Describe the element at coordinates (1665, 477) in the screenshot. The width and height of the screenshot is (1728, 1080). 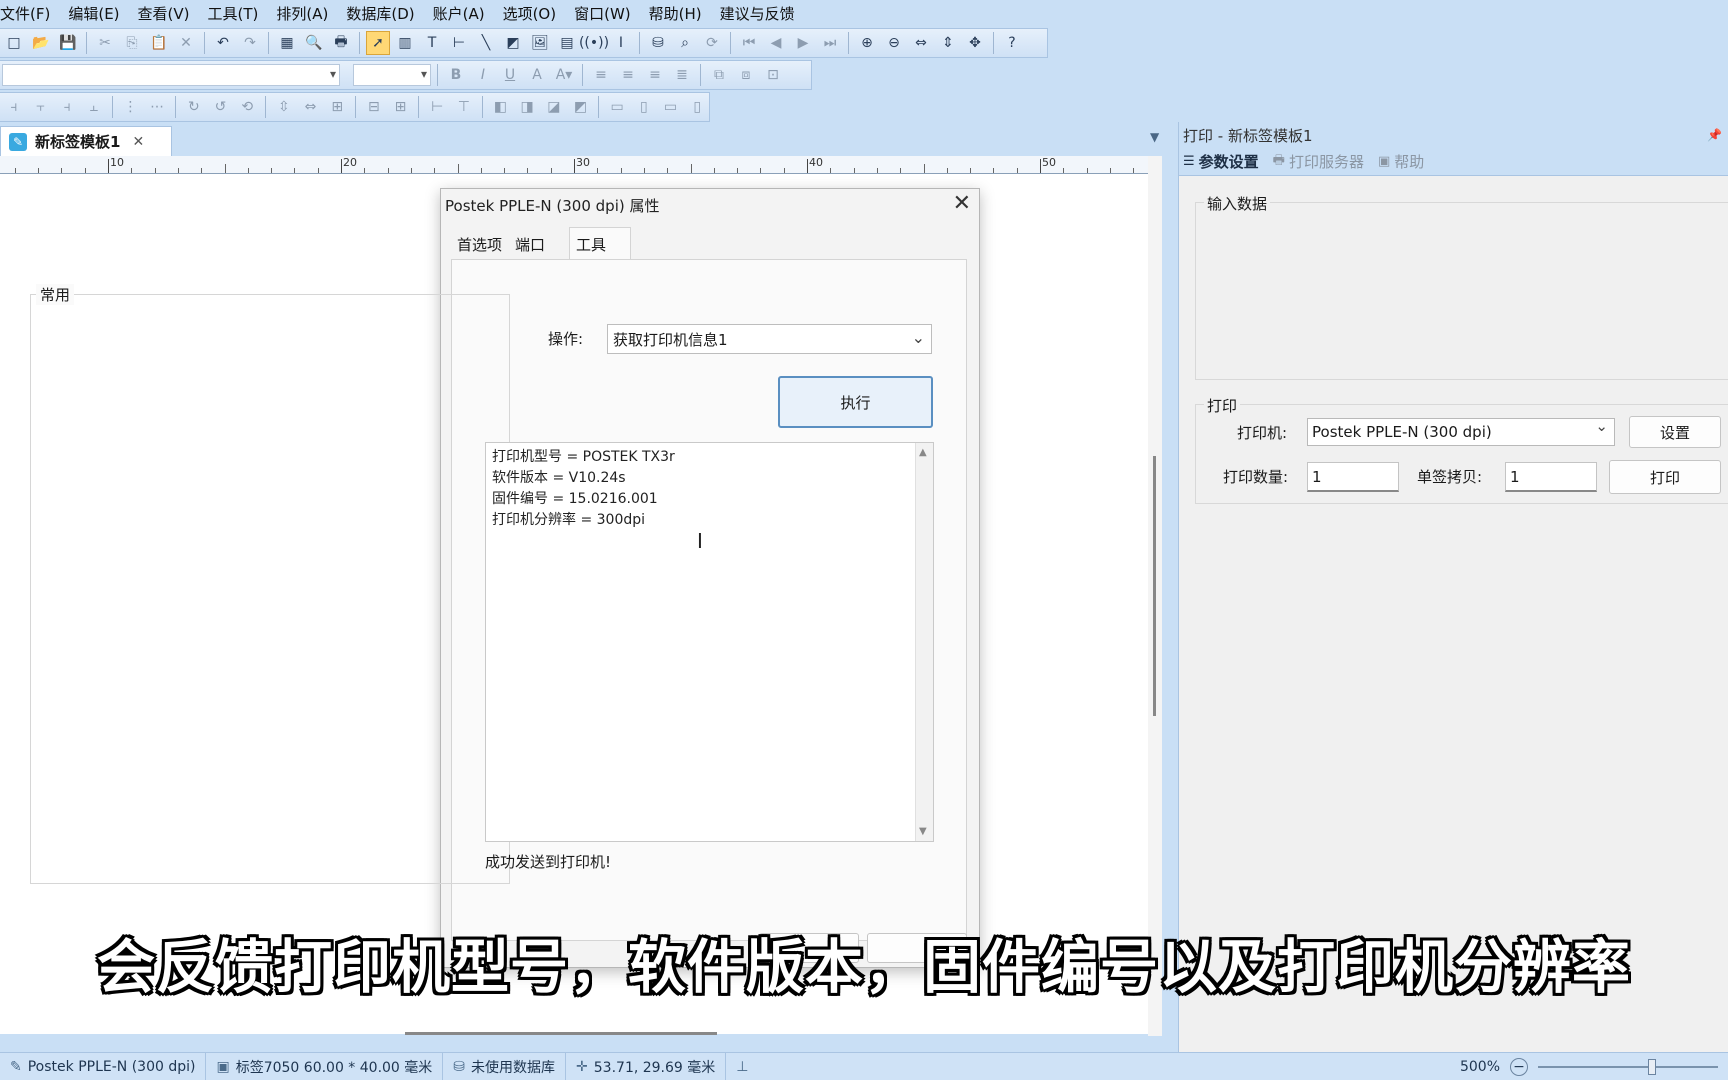
I see `print-button: 打印` at that location.